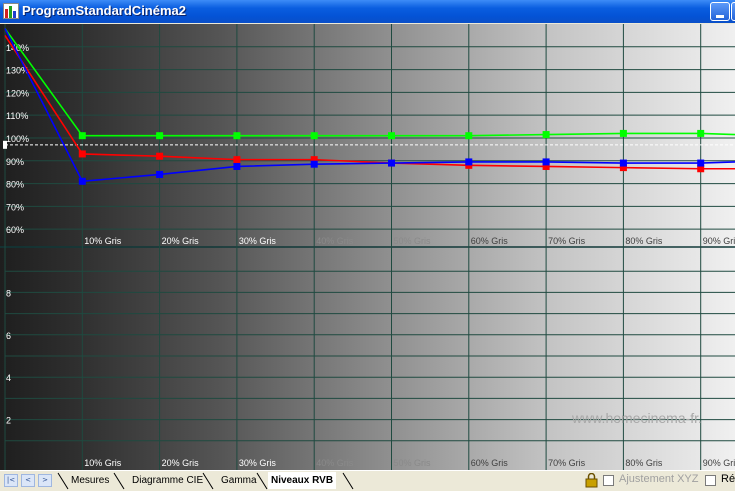 This screenshot has width=735, height=491. Describe the element at coordinates (720, 11) in the screenshot. I see `minimize-button` at that location.